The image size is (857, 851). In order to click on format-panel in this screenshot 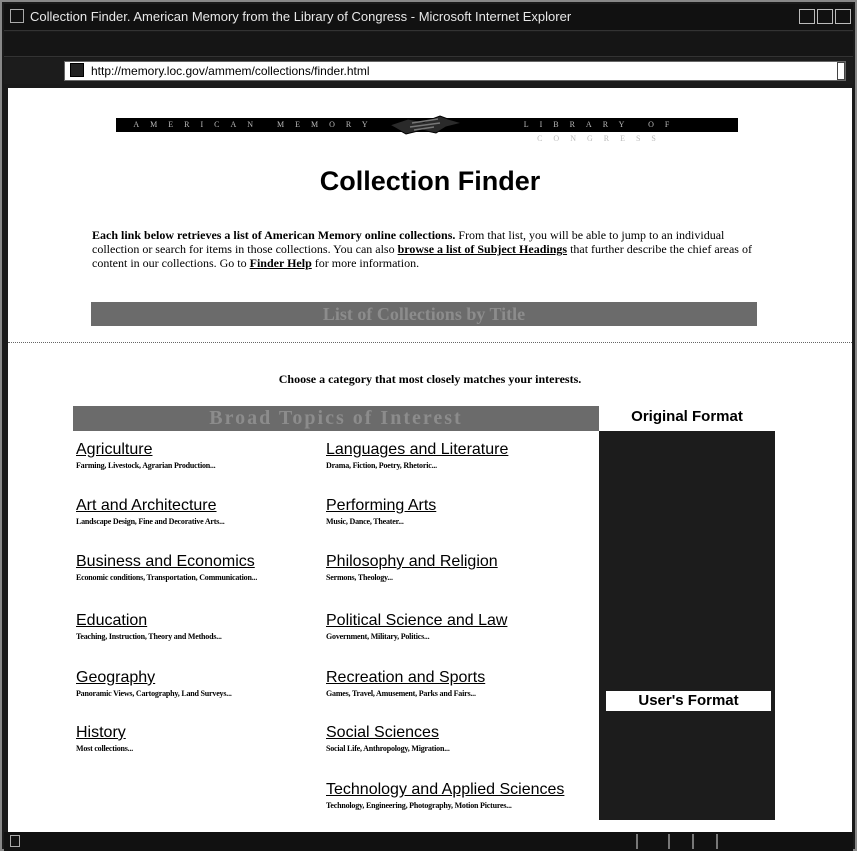, I will do `click(687, 625)`.